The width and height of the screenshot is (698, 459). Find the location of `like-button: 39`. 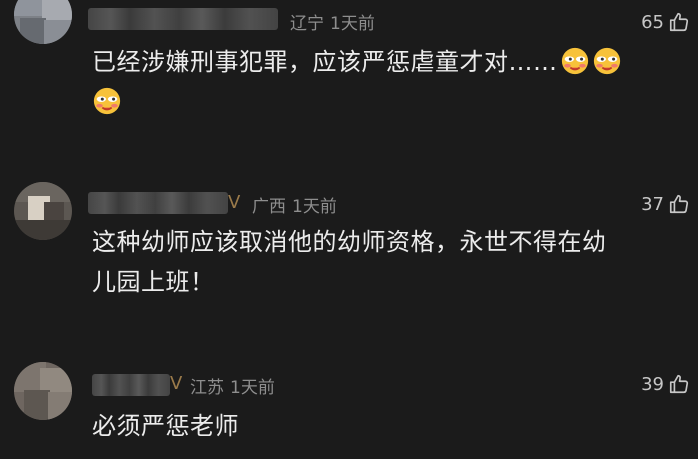

like-button: 39 is located at coordinates (665, 384).